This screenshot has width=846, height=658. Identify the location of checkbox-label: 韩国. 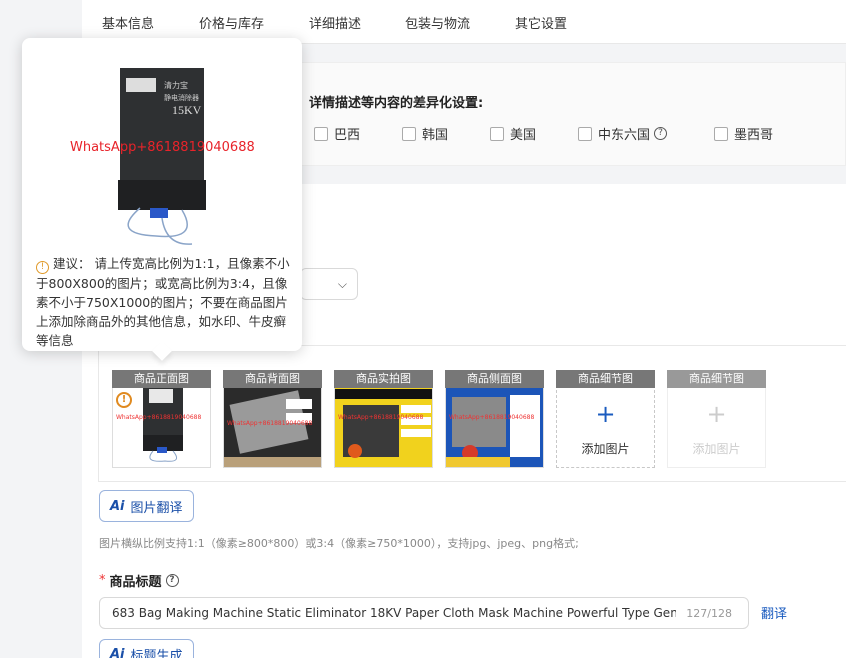
(435, 135).